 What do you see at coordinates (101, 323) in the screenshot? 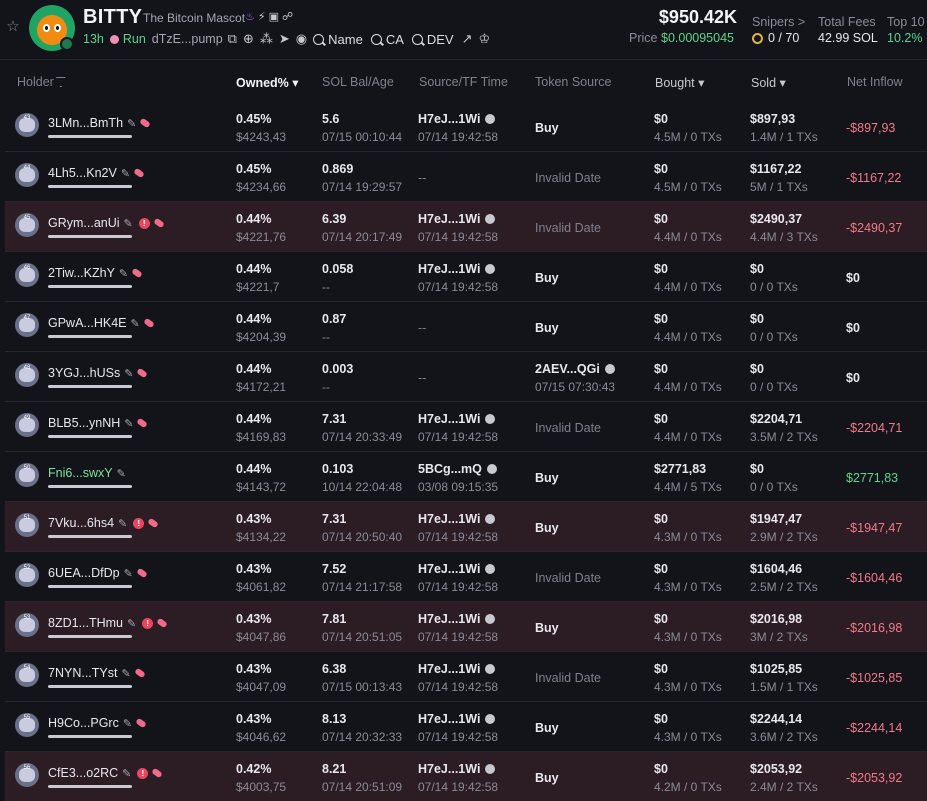
I see `holder-address: GPwA...HK4E ✎` at bounding box center [101, 323].